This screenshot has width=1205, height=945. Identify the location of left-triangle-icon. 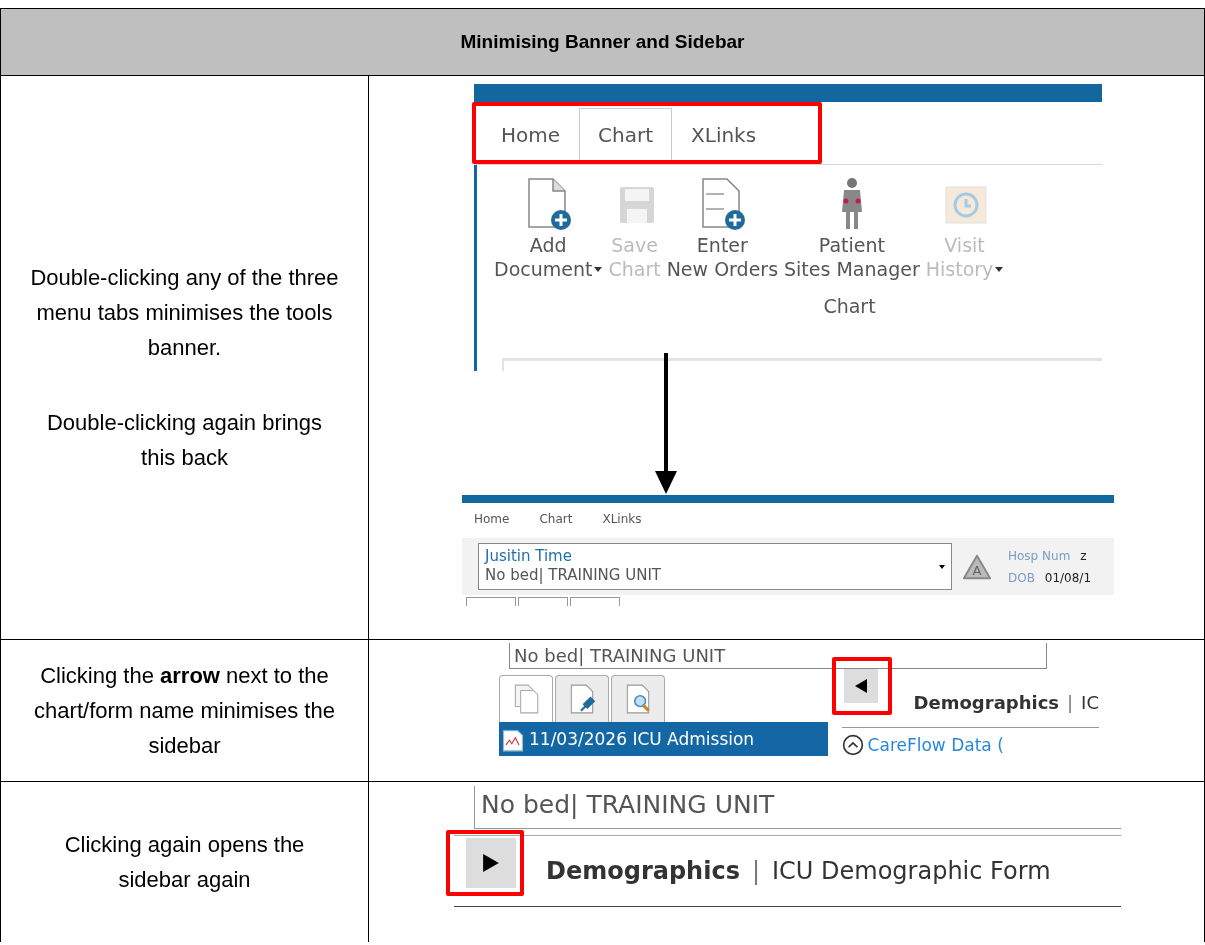
(860, 686).